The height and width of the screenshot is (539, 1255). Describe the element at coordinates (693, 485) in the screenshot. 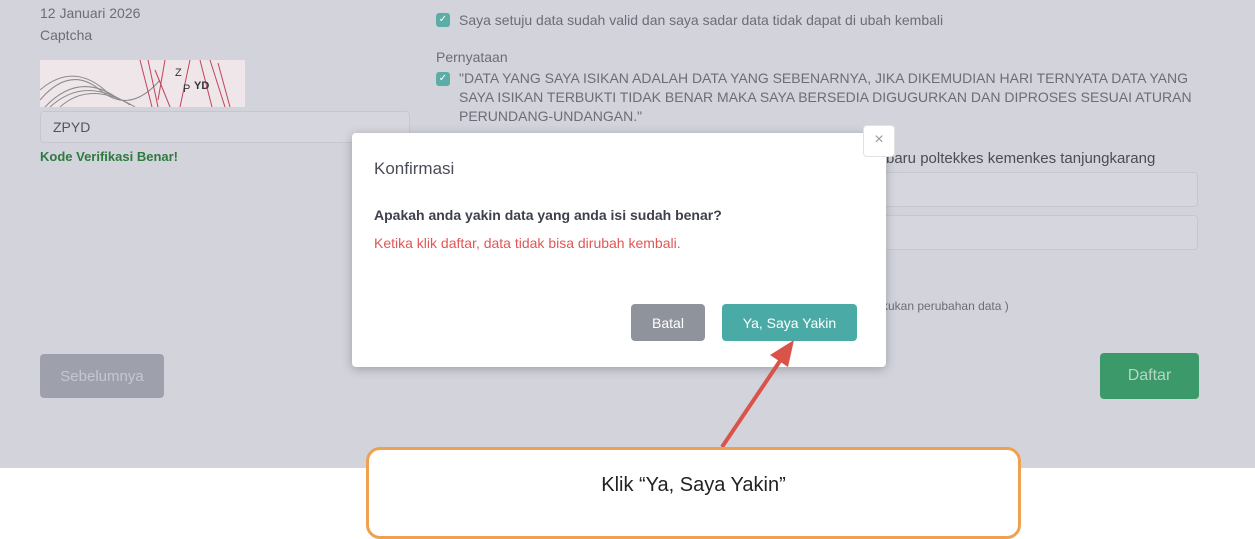

I see `callout-text: Klik “Ya, Saya Yakin”` at that location.